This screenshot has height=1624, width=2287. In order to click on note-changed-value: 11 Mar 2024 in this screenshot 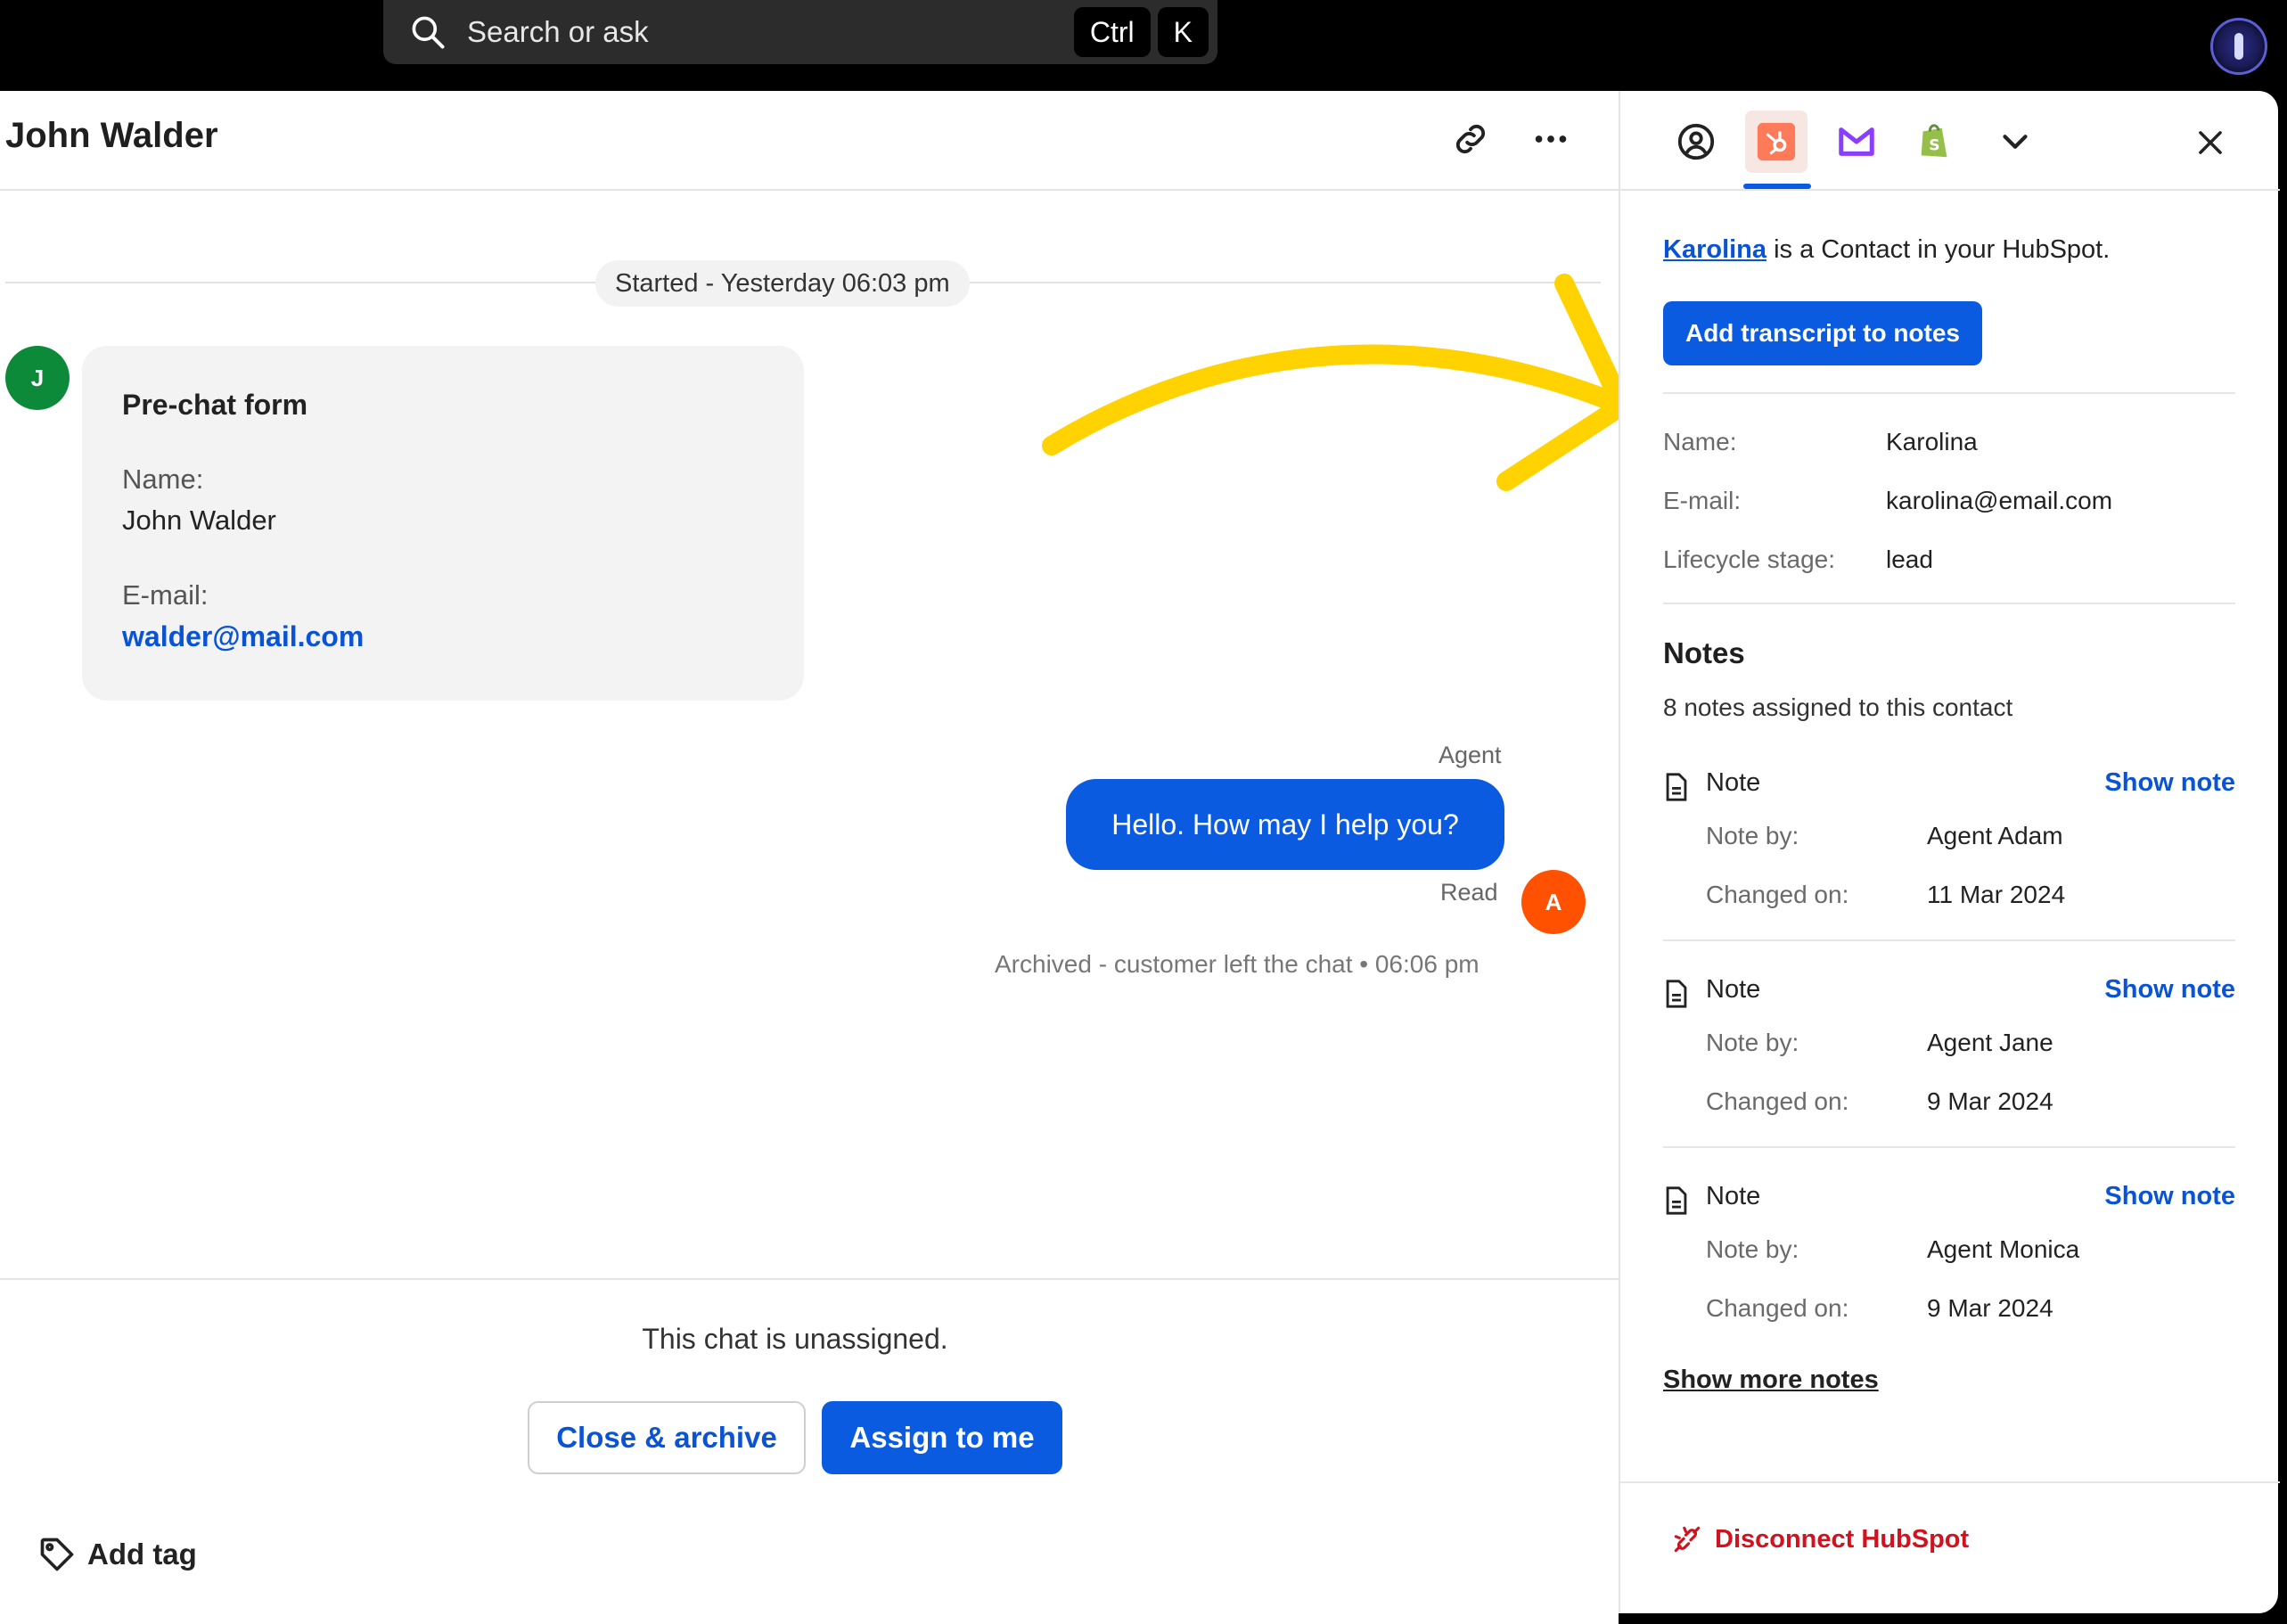, I will do `click(1996, 894)`.